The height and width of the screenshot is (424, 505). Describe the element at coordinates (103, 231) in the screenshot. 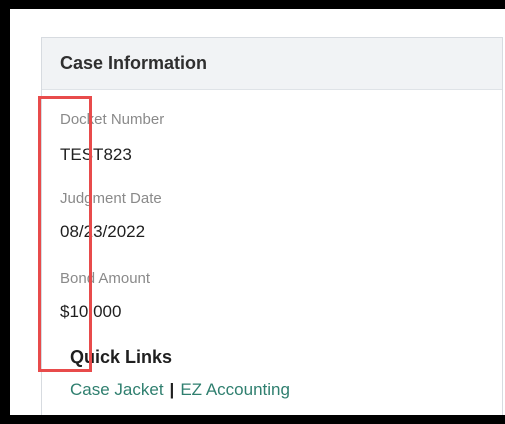

I see `judgment-date-value: 08/23/2022` at that location.